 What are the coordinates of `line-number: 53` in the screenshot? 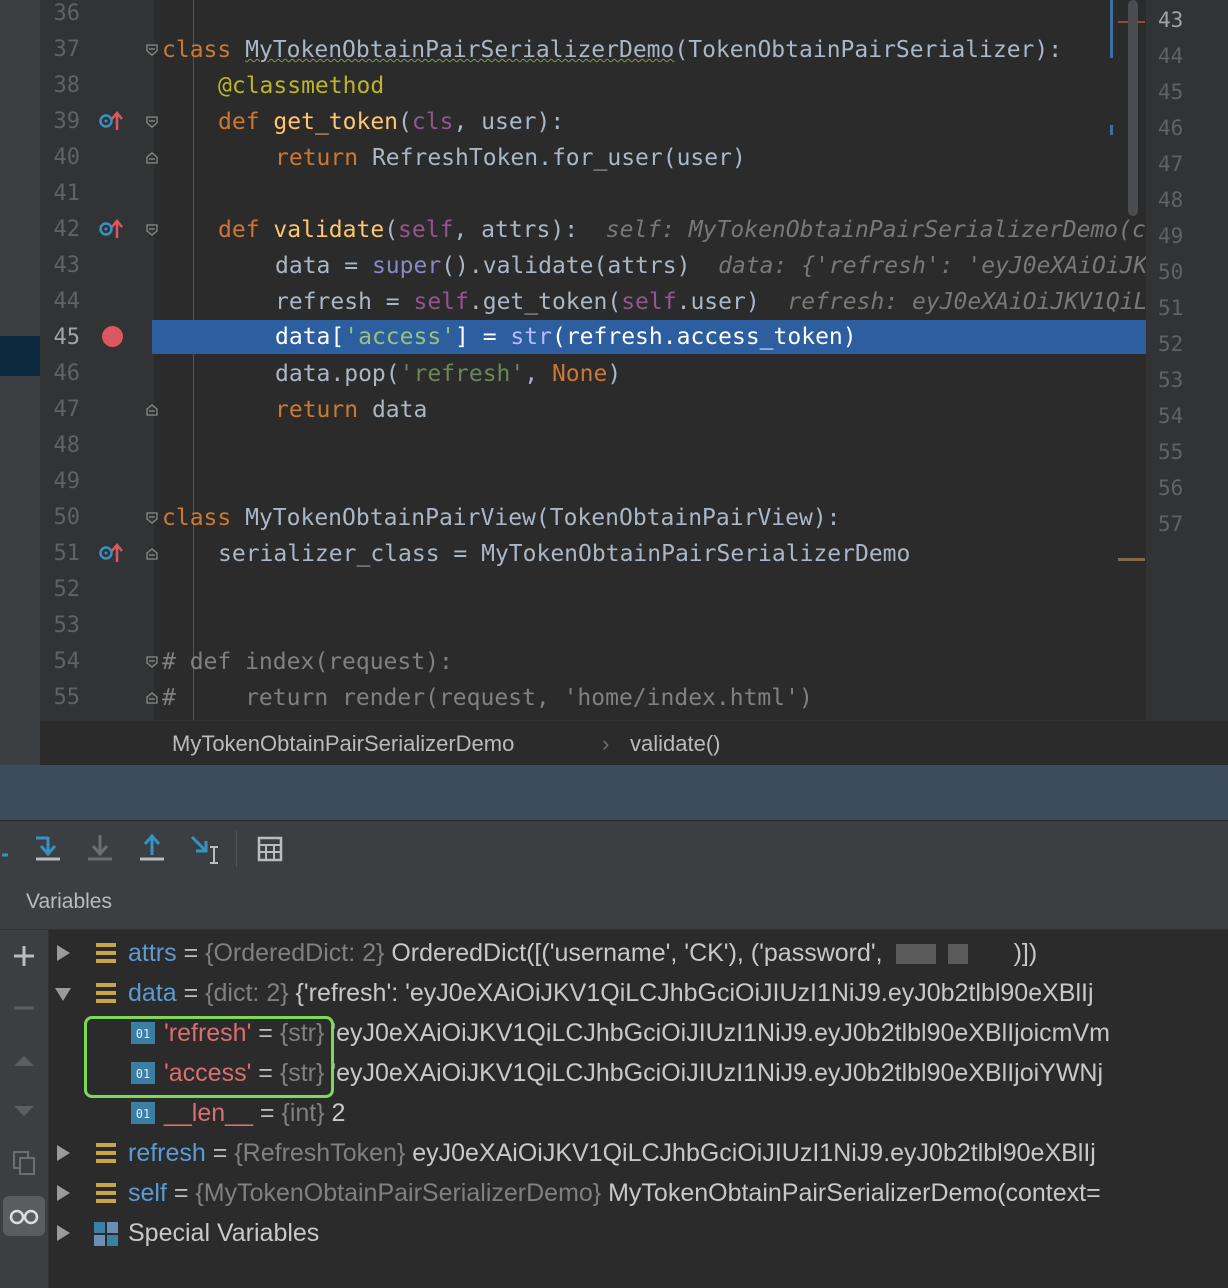 It's located at (60, 626).